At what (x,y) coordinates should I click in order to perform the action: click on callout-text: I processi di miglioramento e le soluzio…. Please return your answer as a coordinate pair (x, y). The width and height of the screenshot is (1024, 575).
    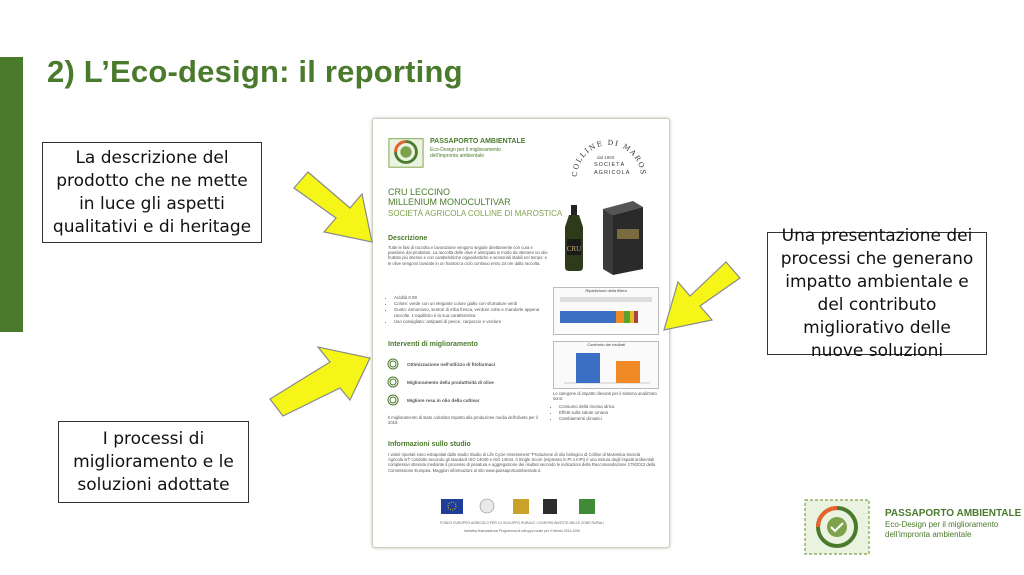
    Looking at the image, I should click on (153, 461).